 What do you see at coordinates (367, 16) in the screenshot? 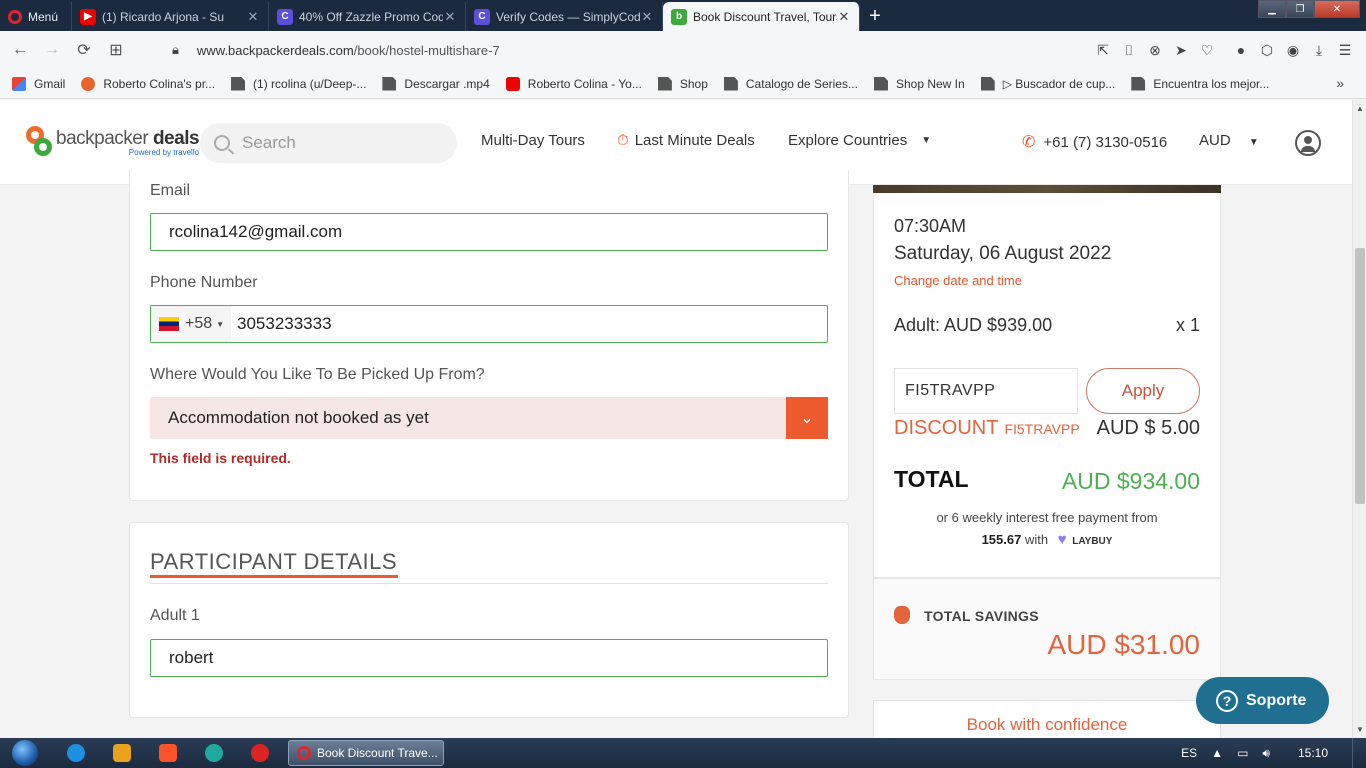
I see `tab-zazzle: C 40% Off Zazzle Promo Cod ✕` at bounding box center [367, 16].